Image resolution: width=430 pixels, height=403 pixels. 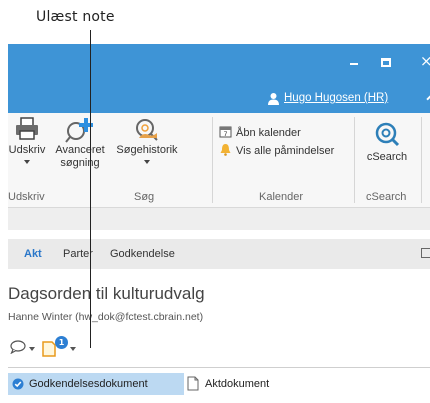 I want to click on show-reminders-label: Vis alle påmindelser, so click(x=285, y=151).